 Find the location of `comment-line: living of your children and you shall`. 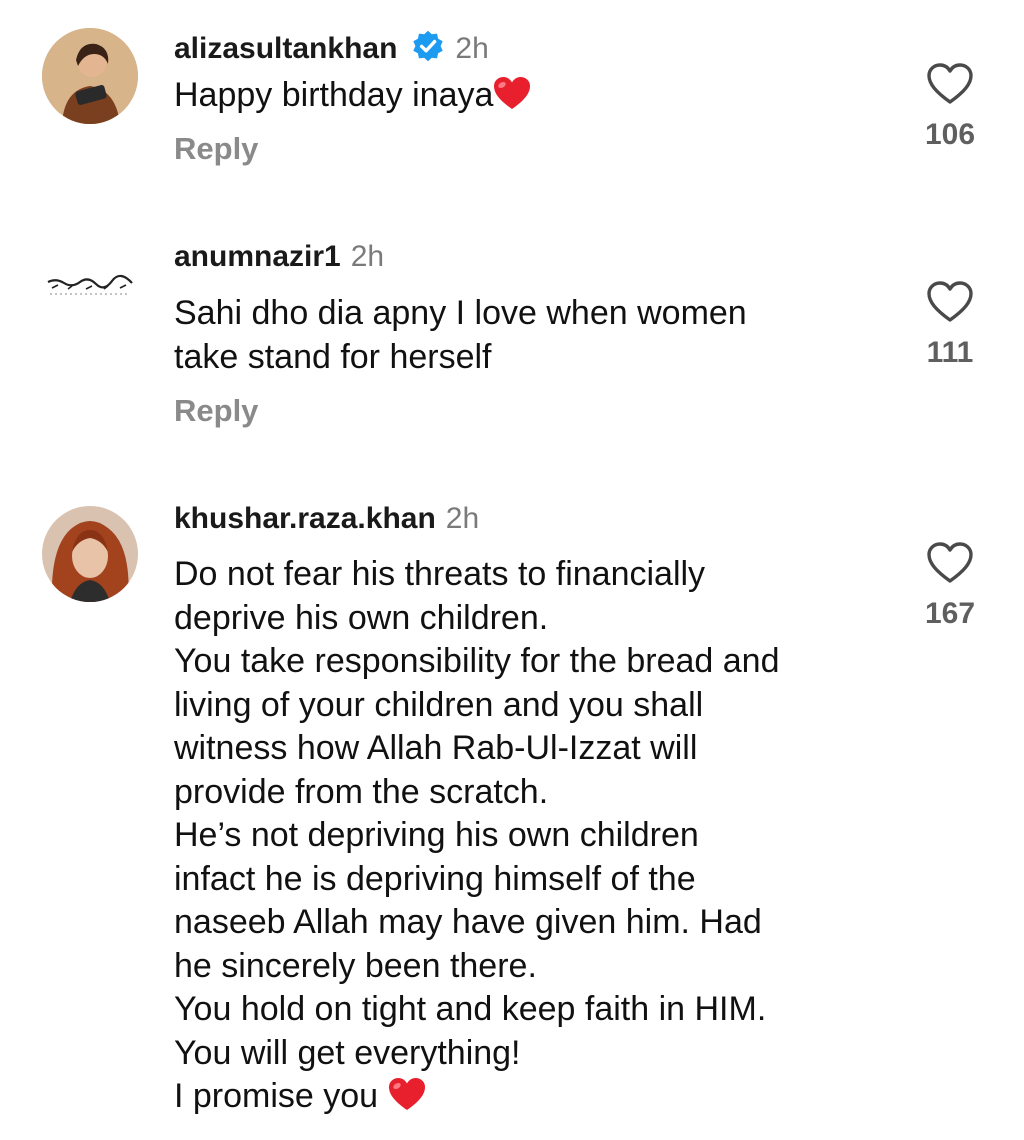

comment-line: living of your children and you shall is located at coordinates (439, 704).